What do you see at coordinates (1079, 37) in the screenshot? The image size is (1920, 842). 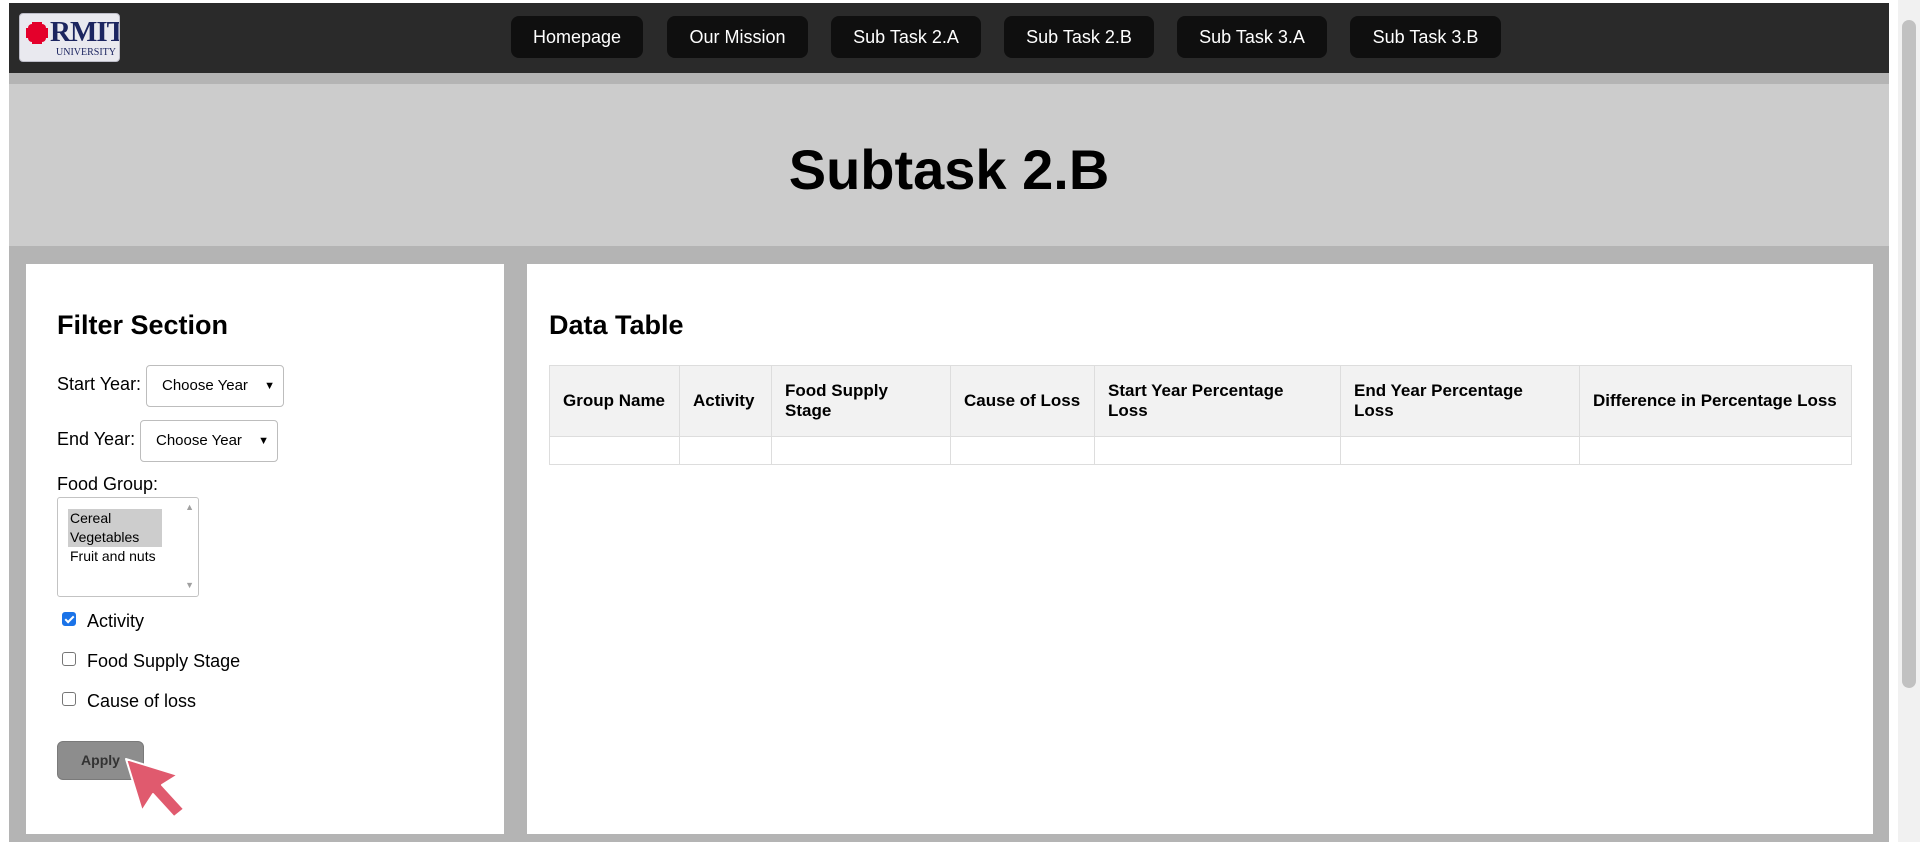 I see `nav-sub-task-2b: Sub Task 2.B` at bounding box center [1079, 37].